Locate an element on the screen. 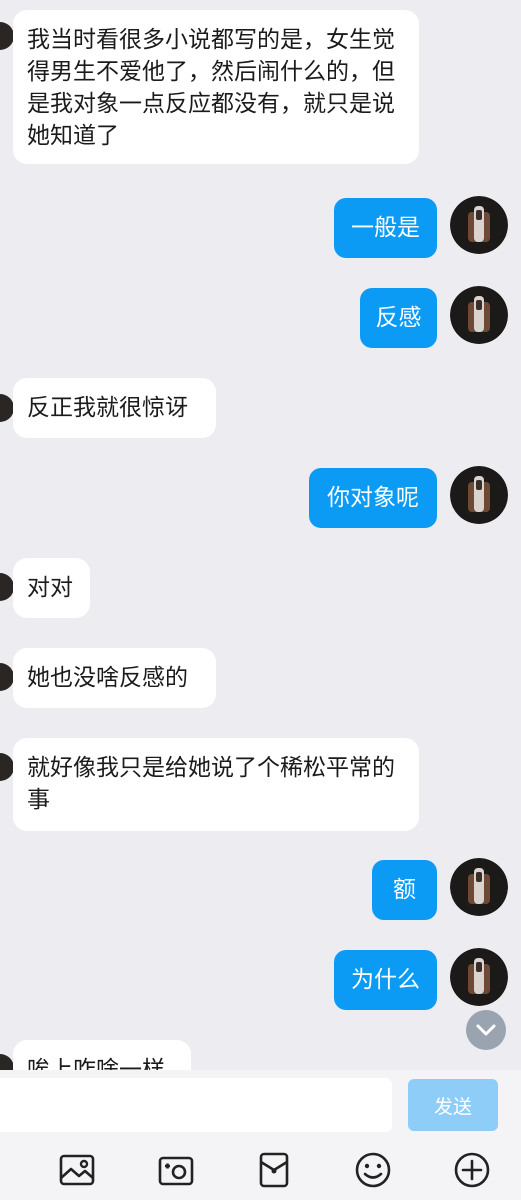 Image resolution: width=521 pixels, height=1200 pixels. plus-icon is located at coordinates (472, 1170).